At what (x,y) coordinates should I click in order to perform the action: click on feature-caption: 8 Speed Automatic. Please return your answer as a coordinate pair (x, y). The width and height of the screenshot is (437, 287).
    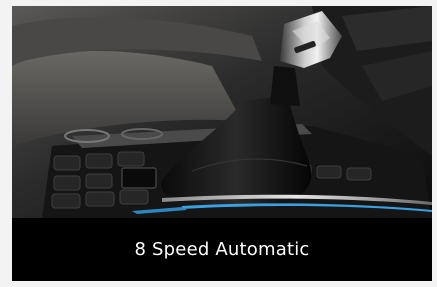
    Looking at the image, I should click on (222, 249).